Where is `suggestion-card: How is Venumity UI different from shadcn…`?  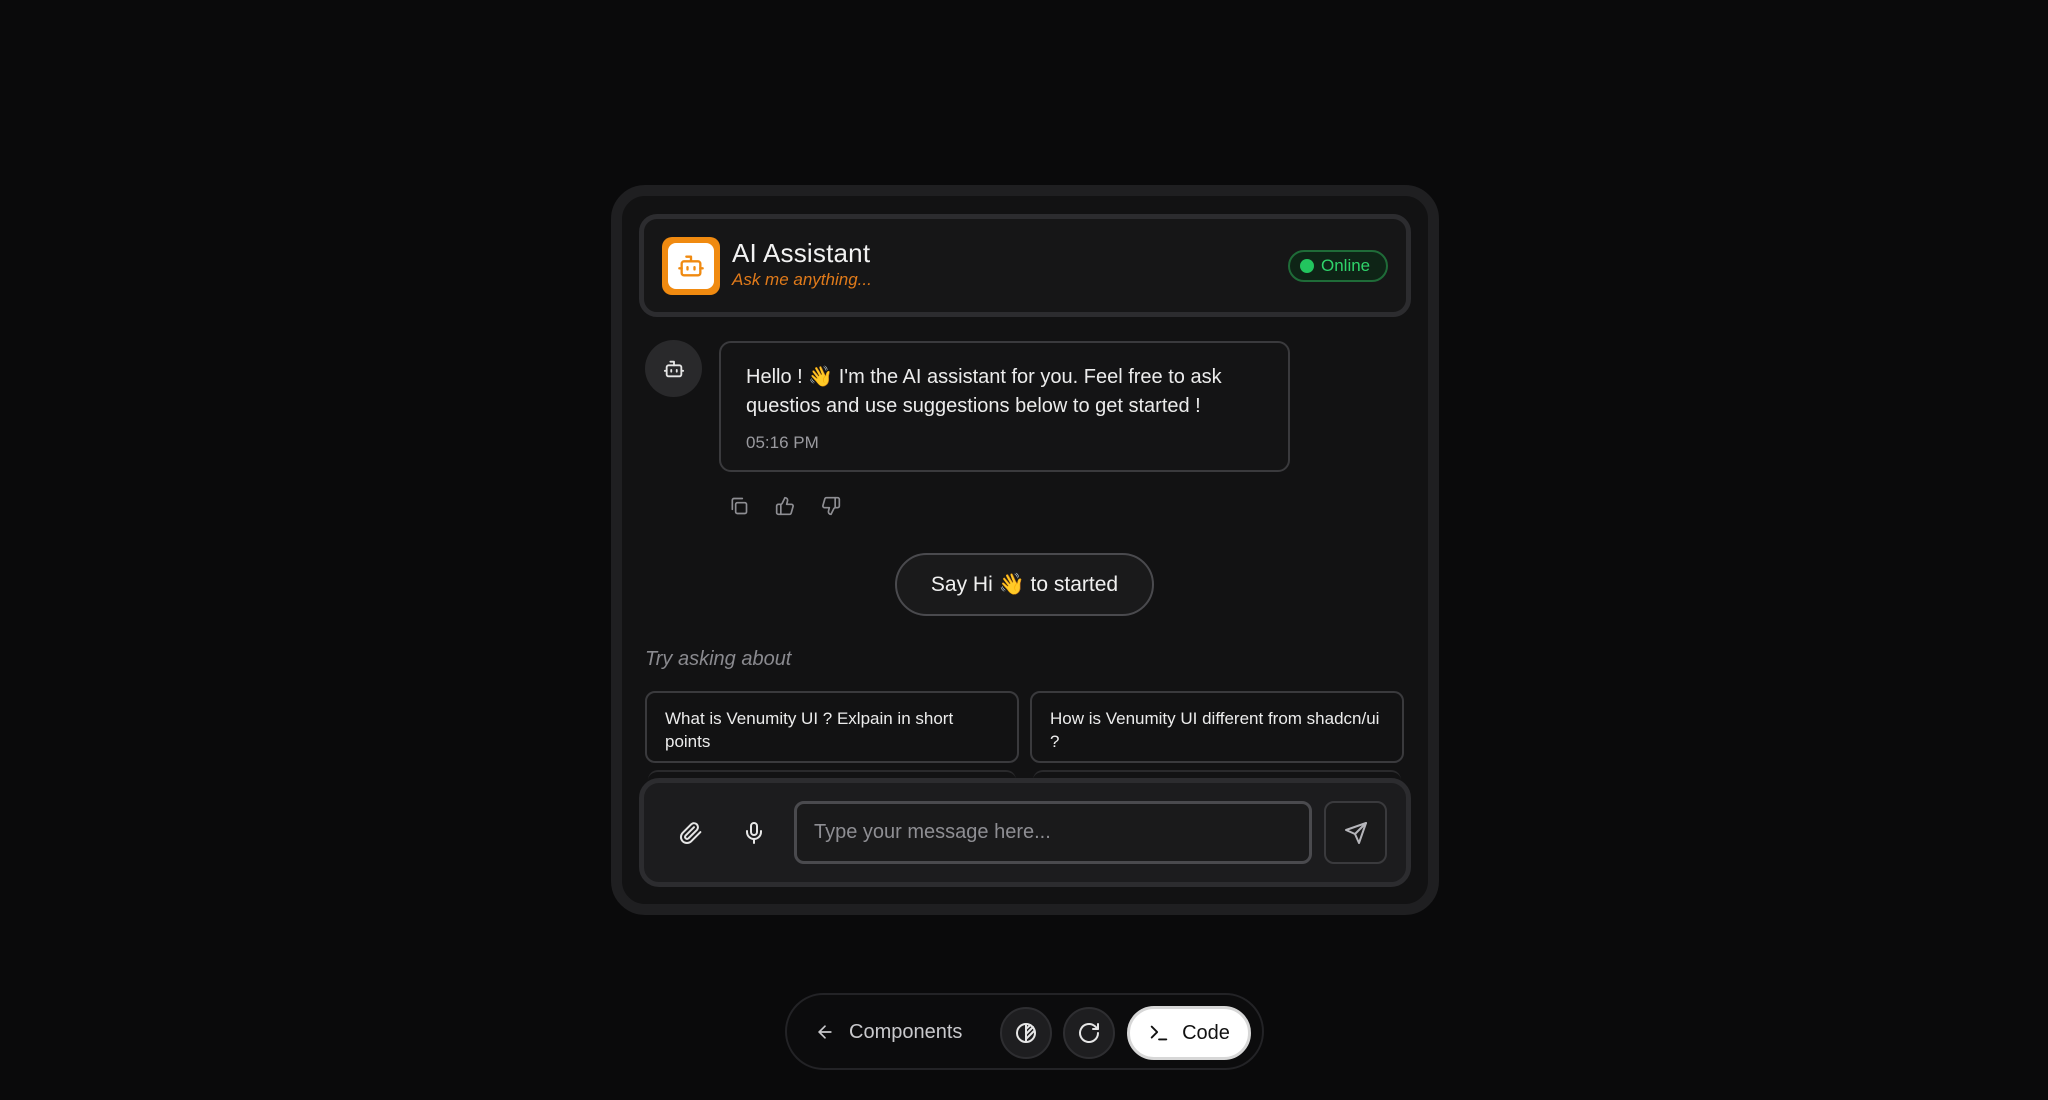 suggestion-card: How is Venumity UI different from shadcn… is located at coordinates (1217, 727).